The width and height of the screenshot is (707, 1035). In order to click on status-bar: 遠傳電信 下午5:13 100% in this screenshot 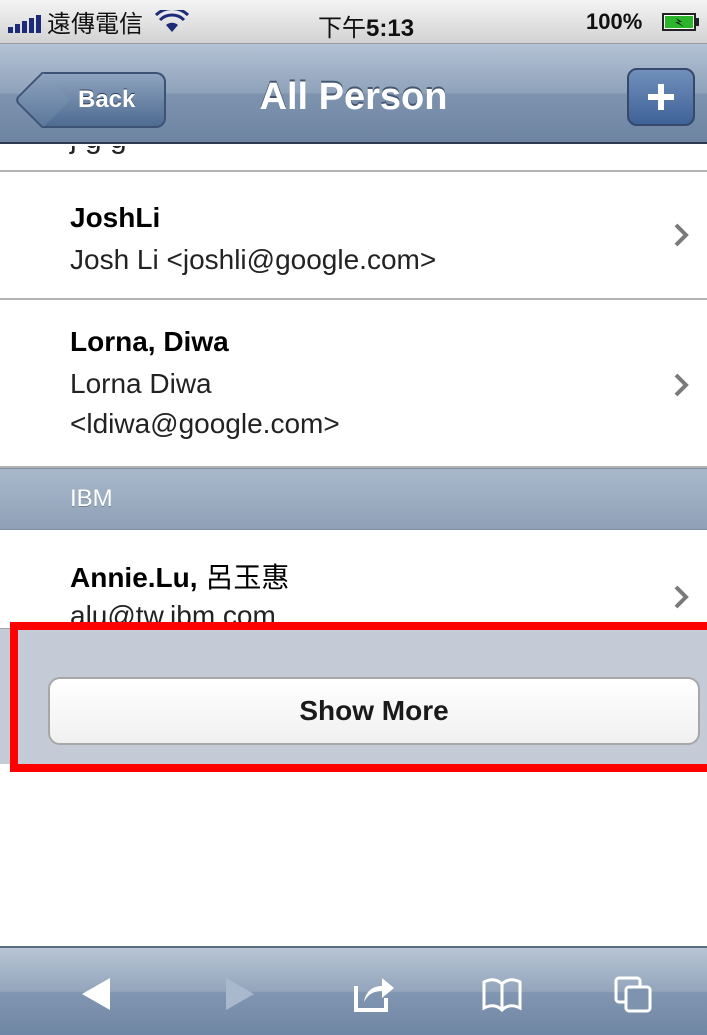, I will do `click(353, 22)`.